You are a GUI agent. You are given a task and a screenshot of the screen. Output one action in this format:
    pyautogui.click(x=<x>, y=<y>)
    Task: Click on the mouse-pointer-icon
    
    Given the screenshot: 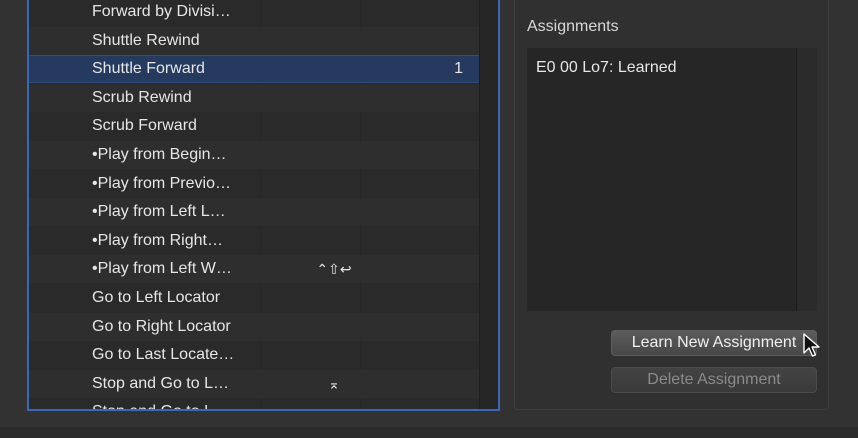 What is the action you would take?
    pyautogui.click(x=811, y=345)
    